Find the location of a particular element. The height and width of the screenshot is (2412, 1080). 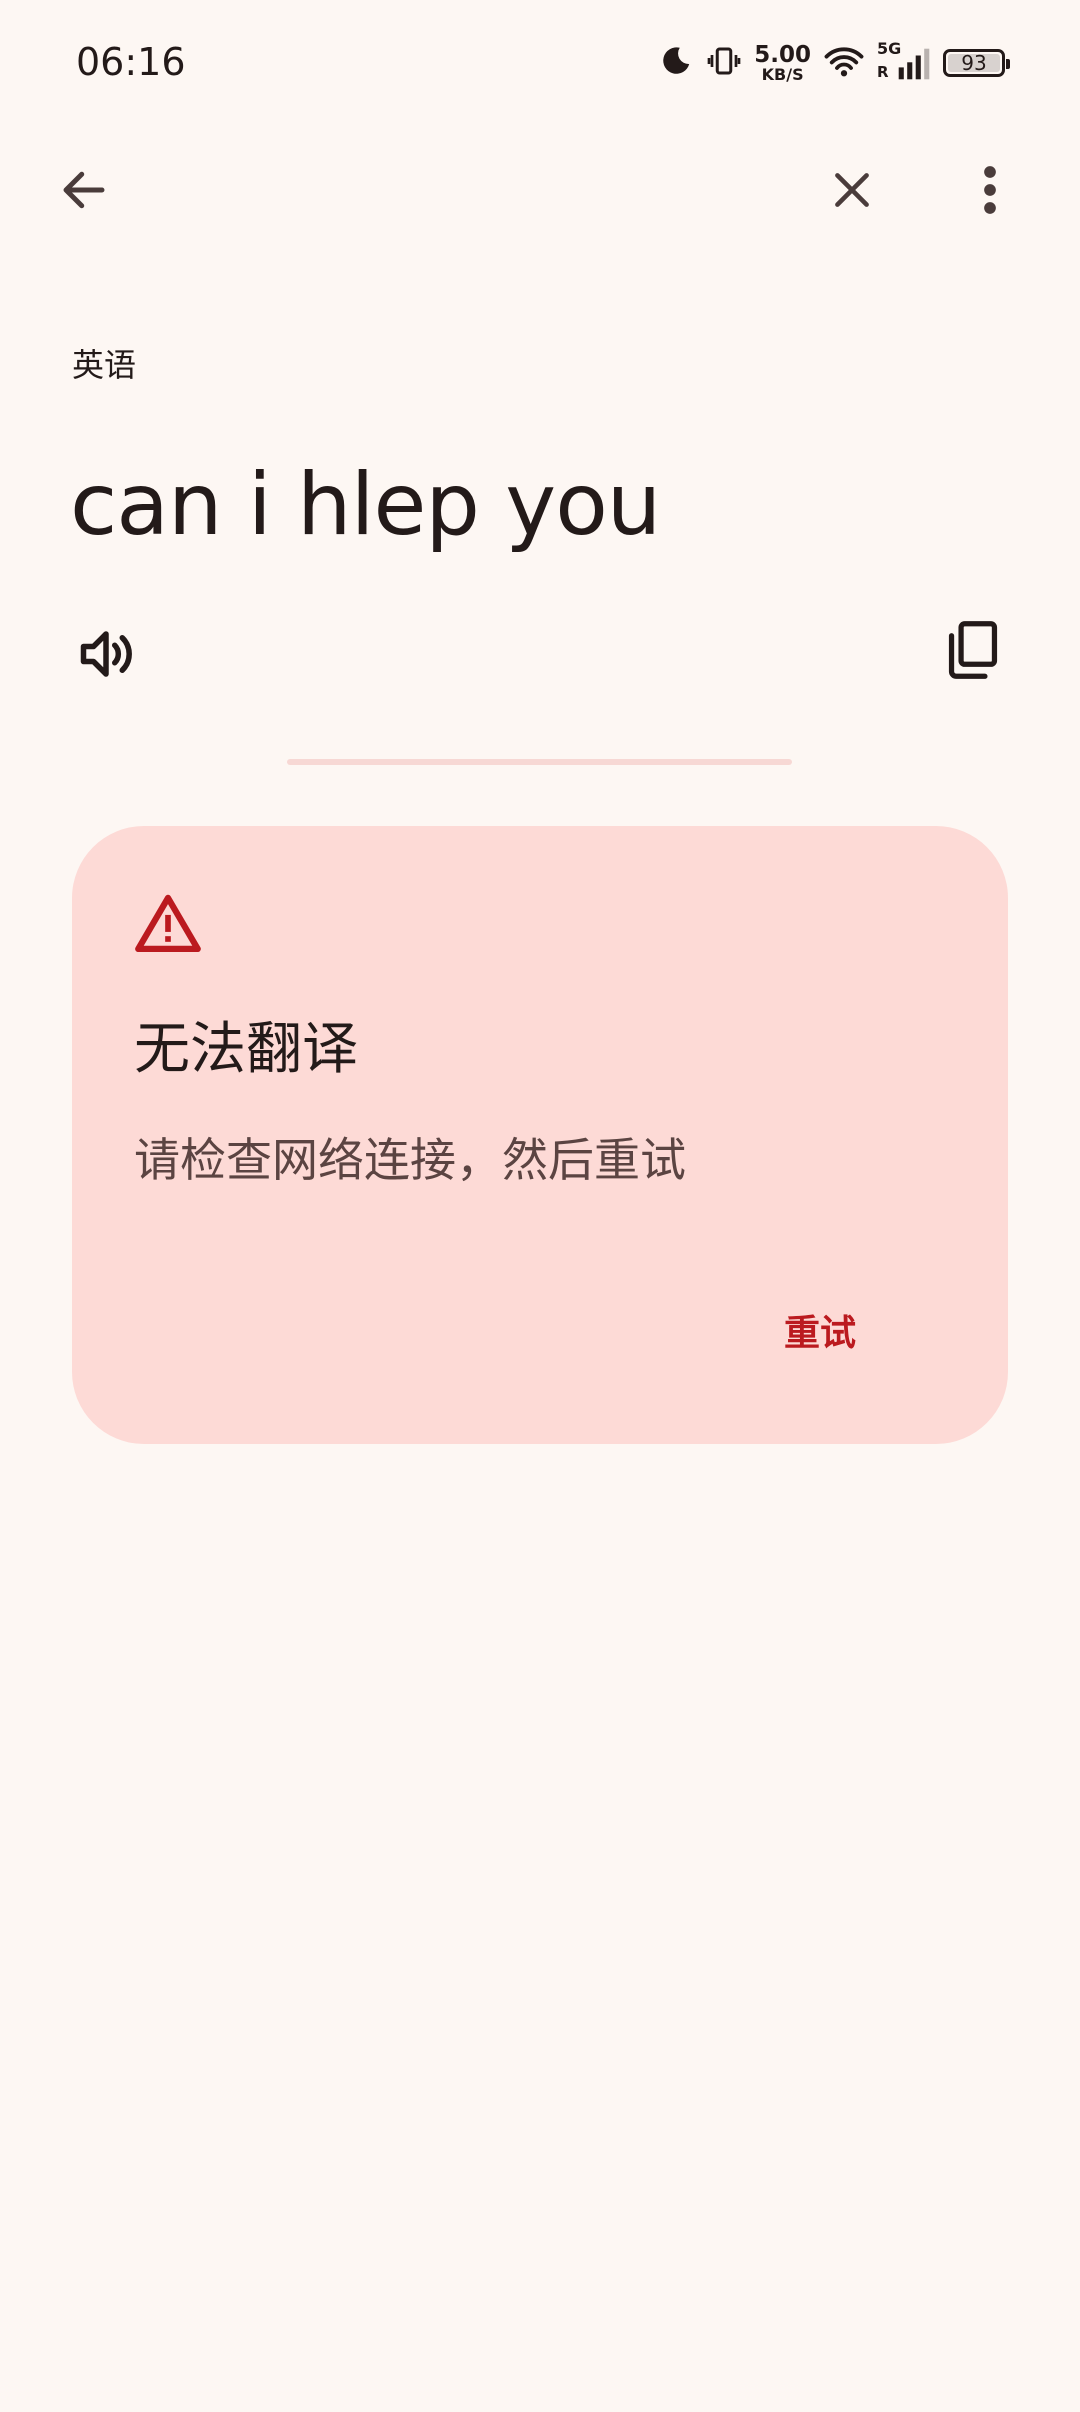

error-title: 无法翻译 is located at coordinates (246, 1049).